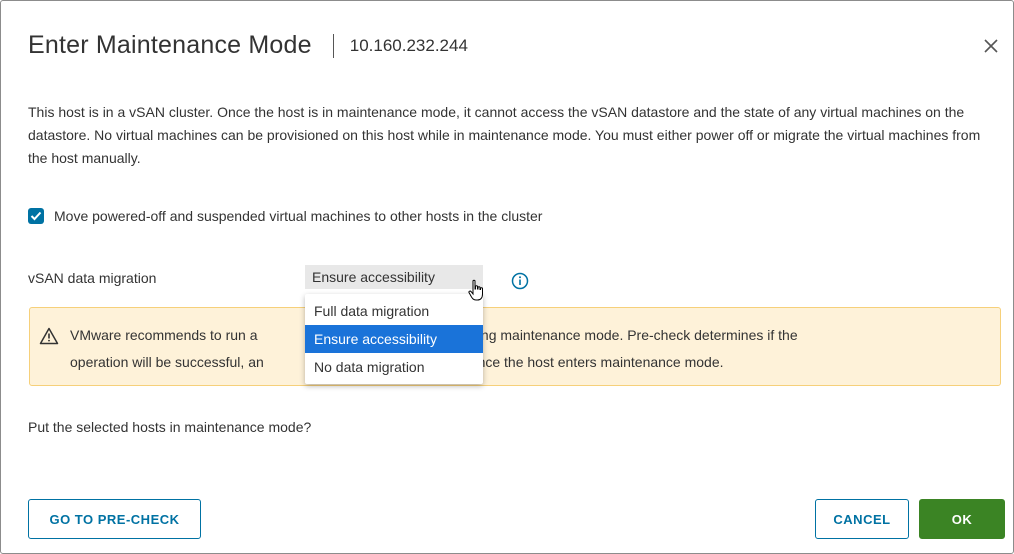  I want to click on option-ensure-accessibility: Ensure accessibility, so click(394, 339).